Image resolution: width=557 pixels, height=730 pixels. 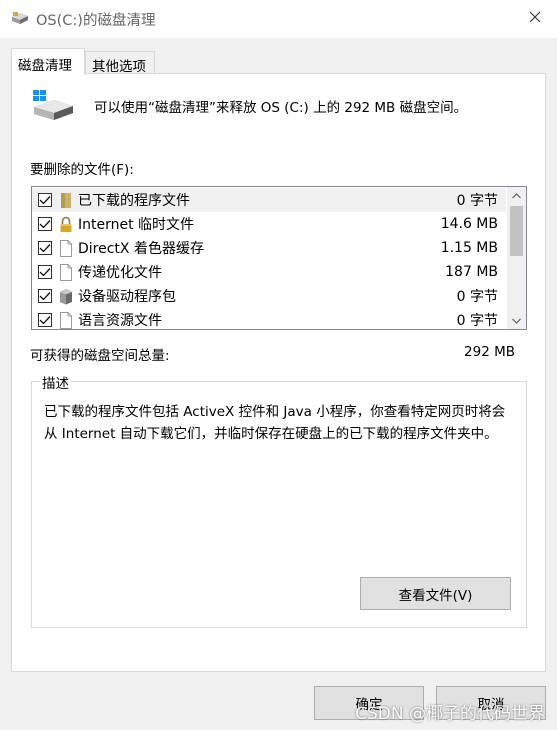 What do you see at coordinates (120, 63) in the screenshot?
I see `tab-more-options: 其他选项` at bounding box center [120, 63].